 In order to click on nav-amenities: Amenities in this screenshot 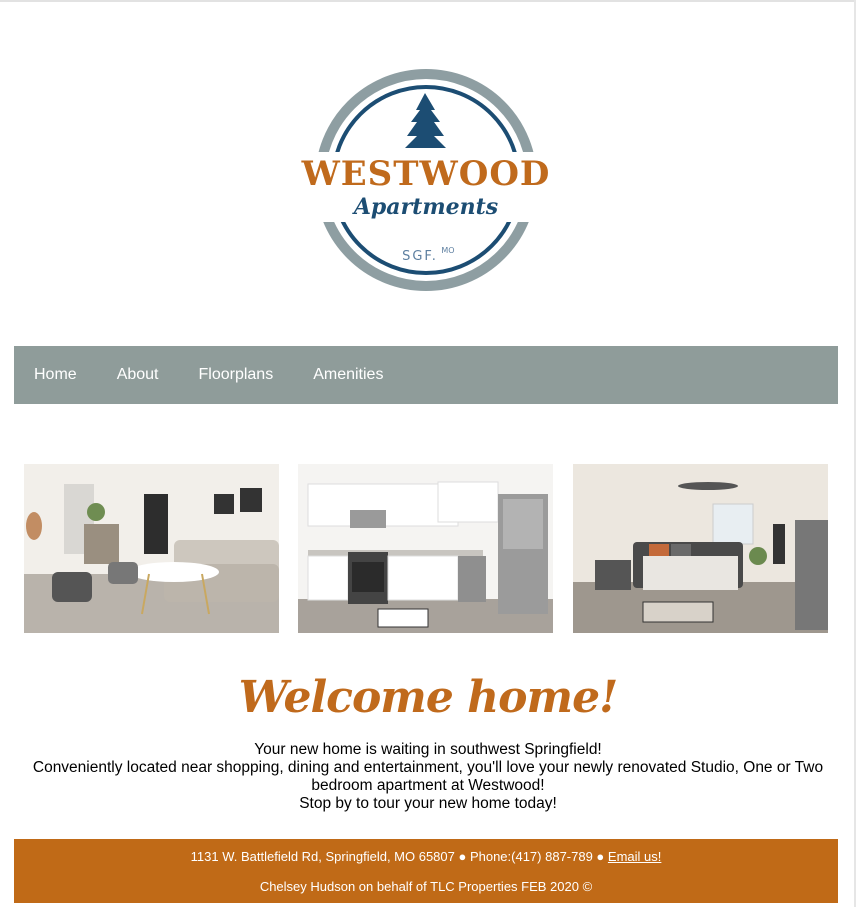, I will do `click(348, 375)`.